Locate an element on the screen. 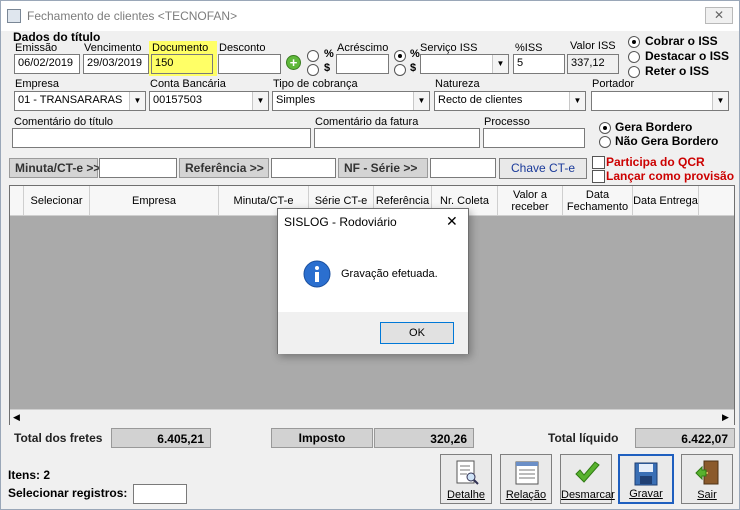 This screenshot has width=740, height=510. document-search-icon is located at coordinates (467, 472).